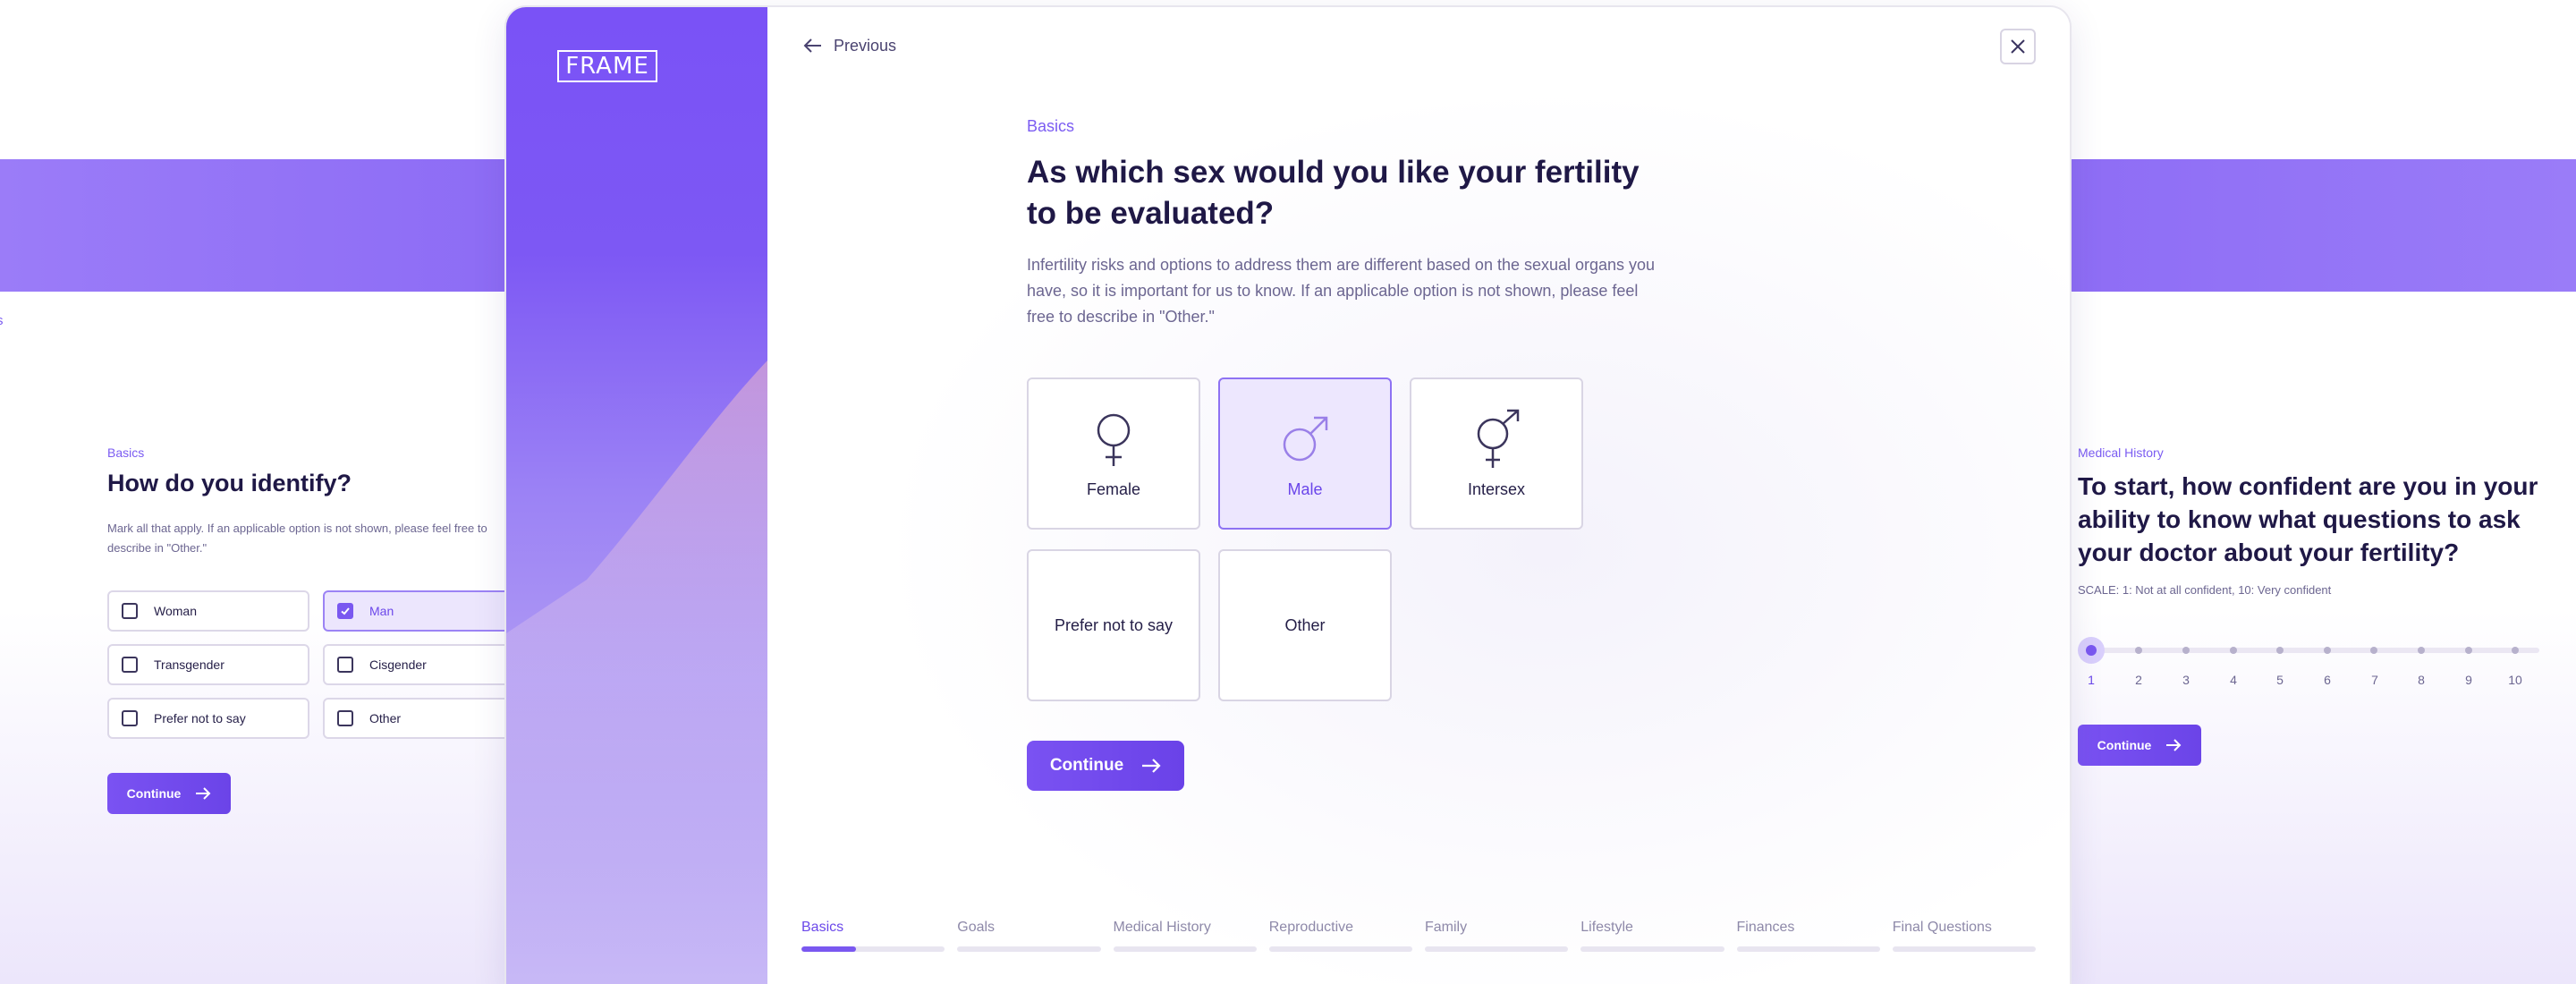 The height and width of the screenshot is (984, 2576). I want to click on option-cisgender: Cisgender, so click(414, 664).